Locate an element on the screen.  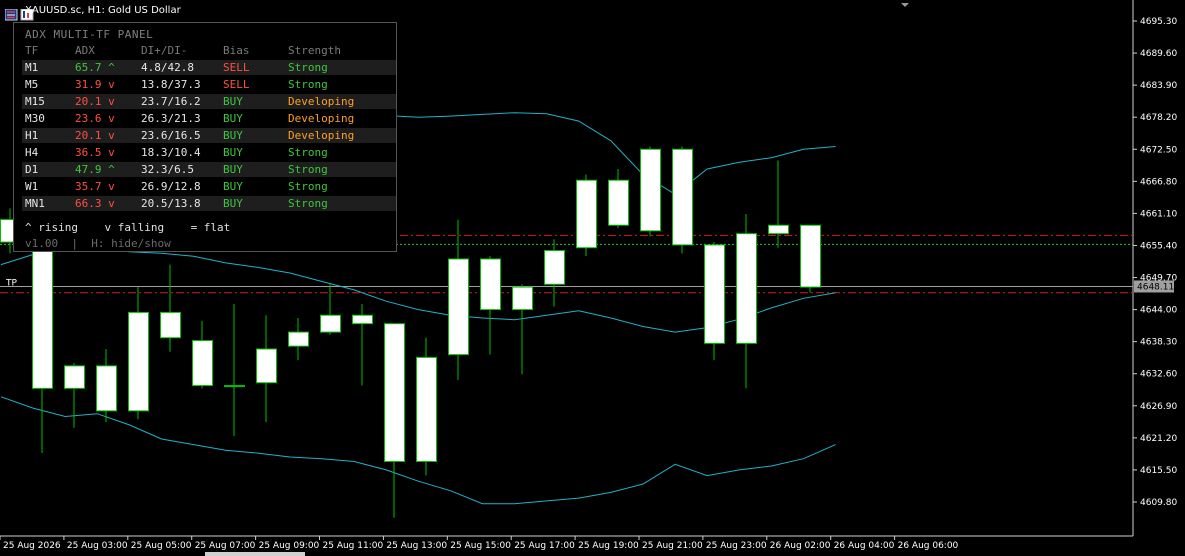
time-tick-label: 25 Aug 13:00 is located at coordinates (416, 546).